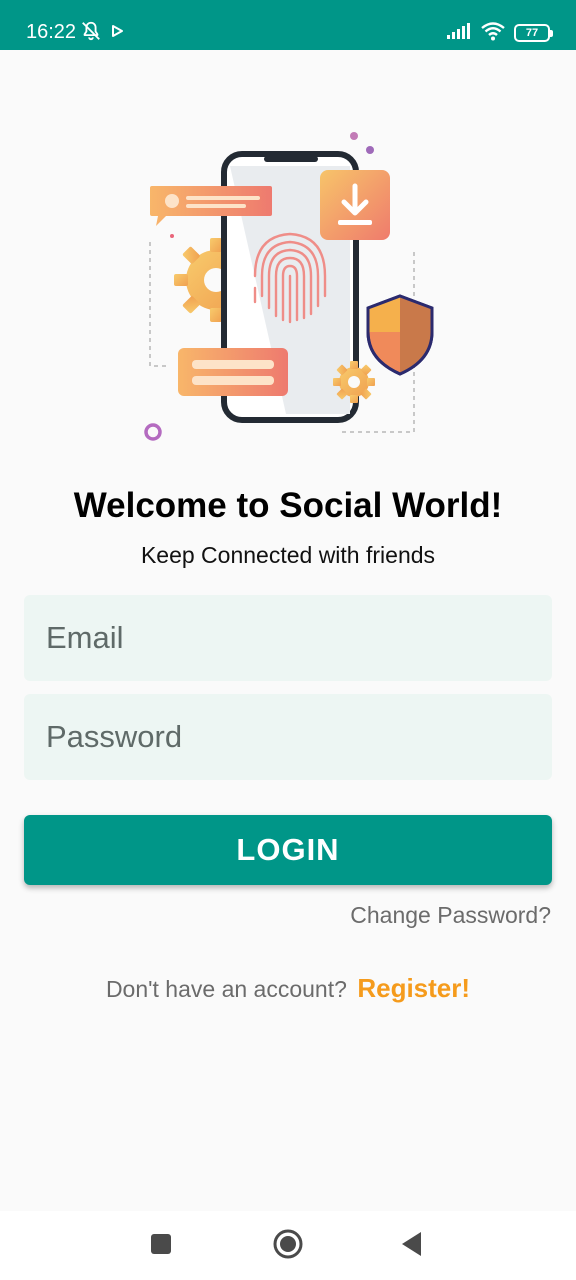 The image size is (576, 1280). I want to click on welcome-title: Welcome to Social World!, so click(288, 505).